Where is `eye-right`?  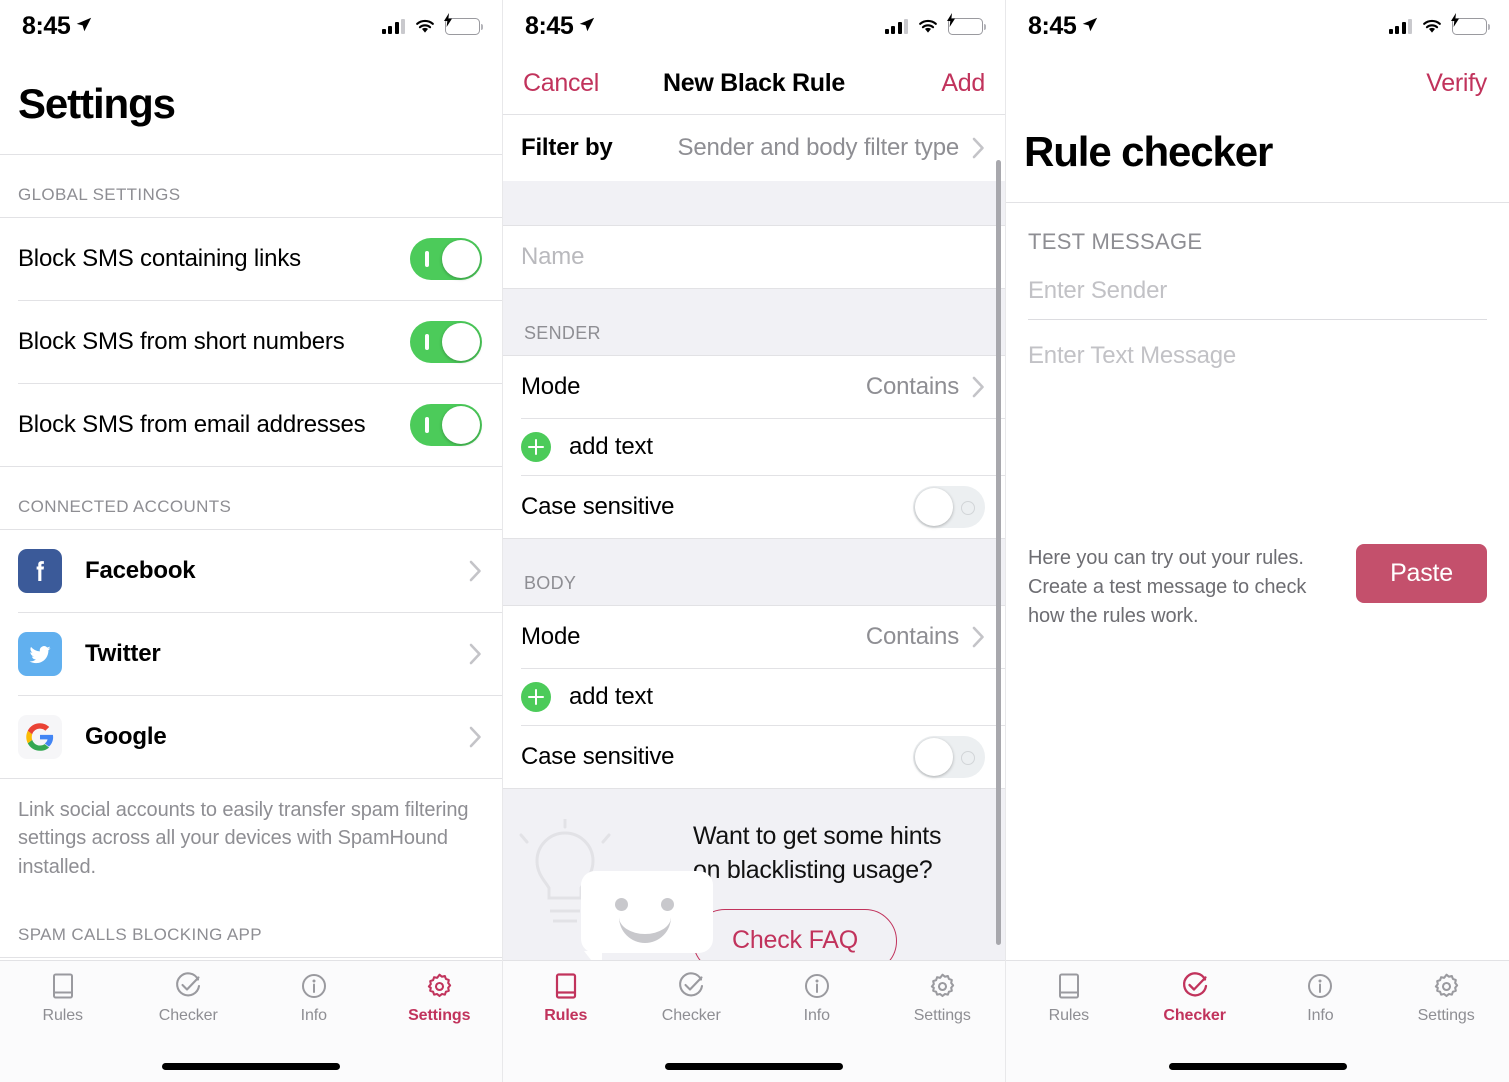 eye-right is located at coordinates (667, 904).